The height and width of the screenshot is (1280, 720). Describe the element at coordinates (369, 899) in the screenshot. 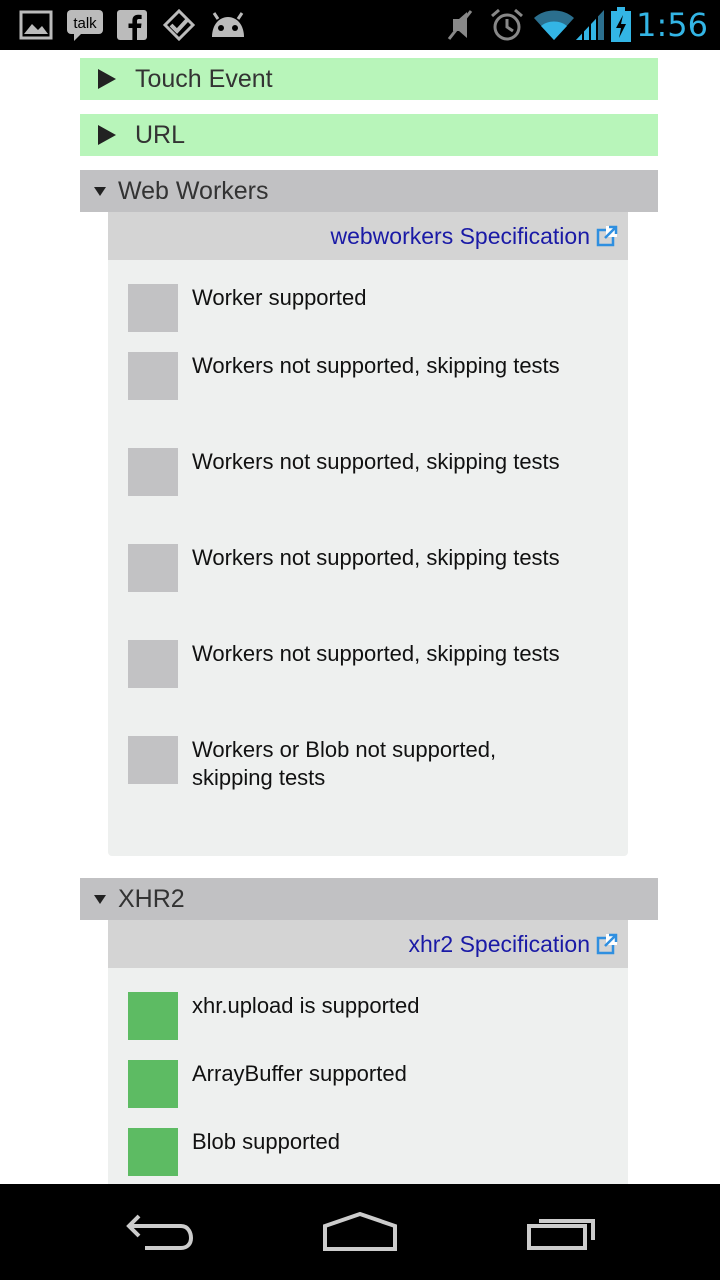

I see `section-xhr2: XHR2` at that location.